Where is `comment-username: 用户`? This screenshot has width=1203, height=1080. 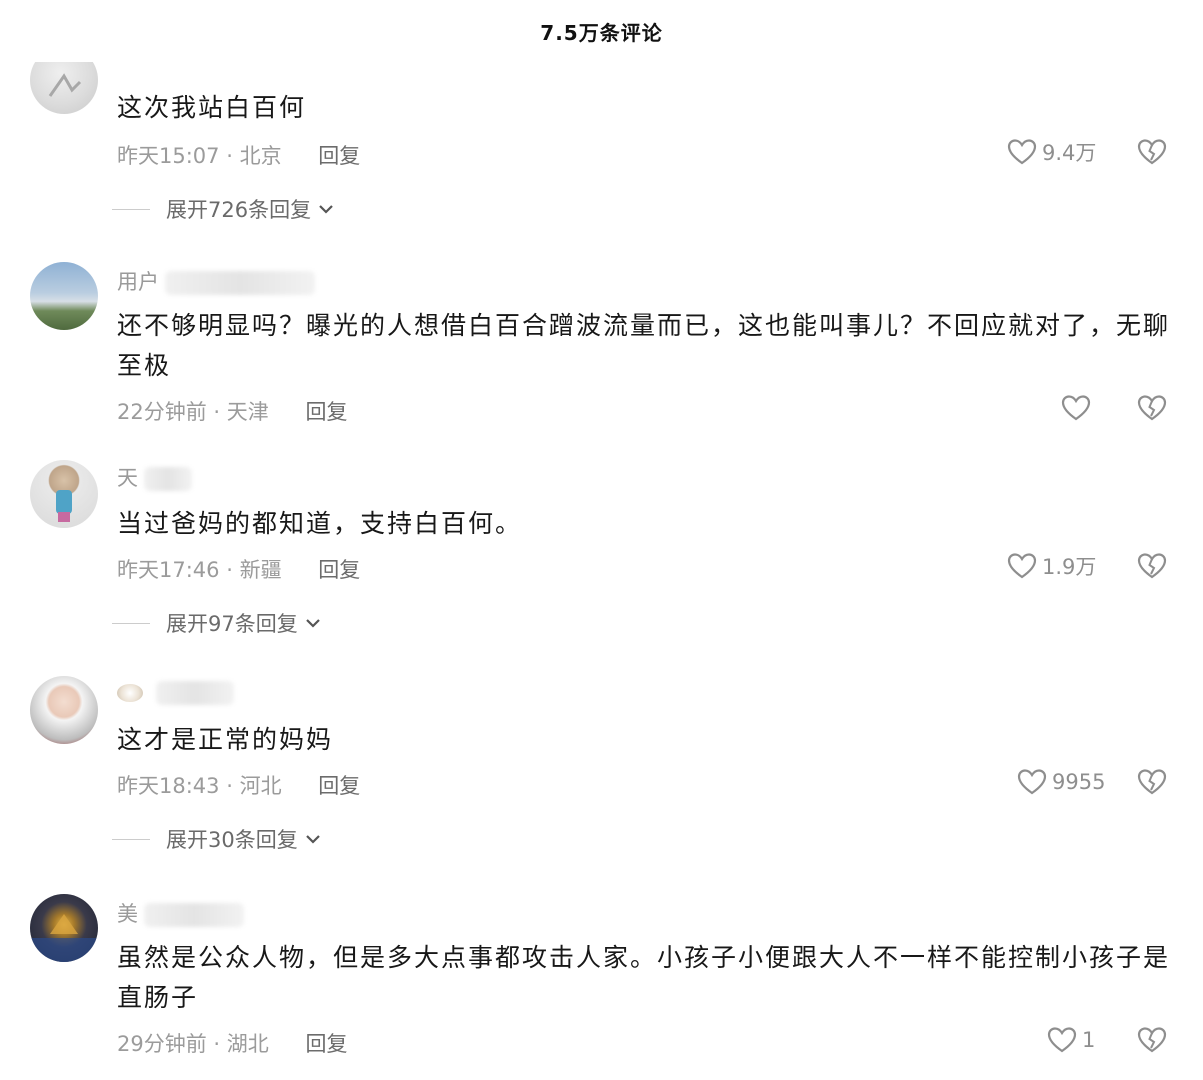
comment-username: 用户 is located at coordinates (216, 281).